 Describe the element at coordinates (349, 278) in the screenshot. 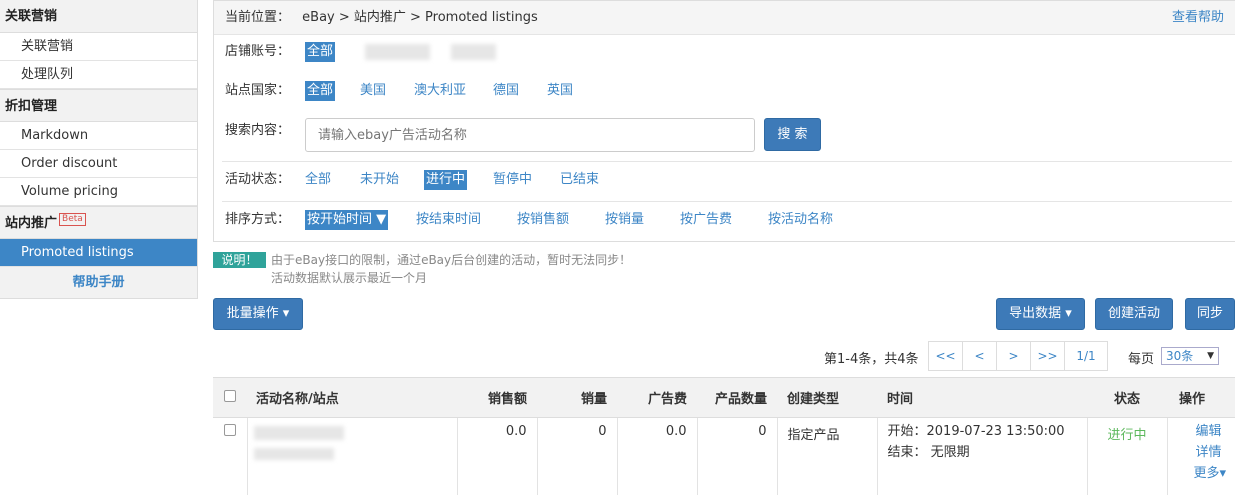

I see `notice-line-2: 活动数据默认展示最近一个月` at that location.